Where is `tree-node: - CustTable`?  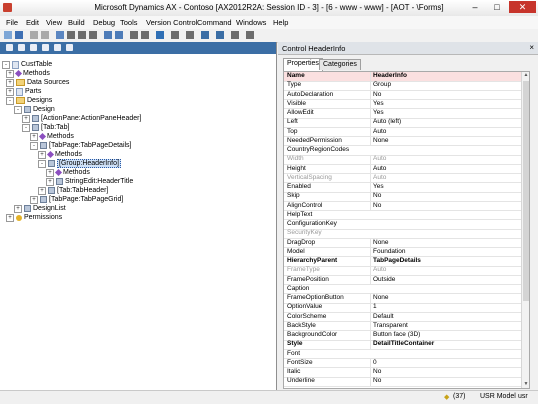 tree-node: - CustTable is located at coordinates (27, 64).